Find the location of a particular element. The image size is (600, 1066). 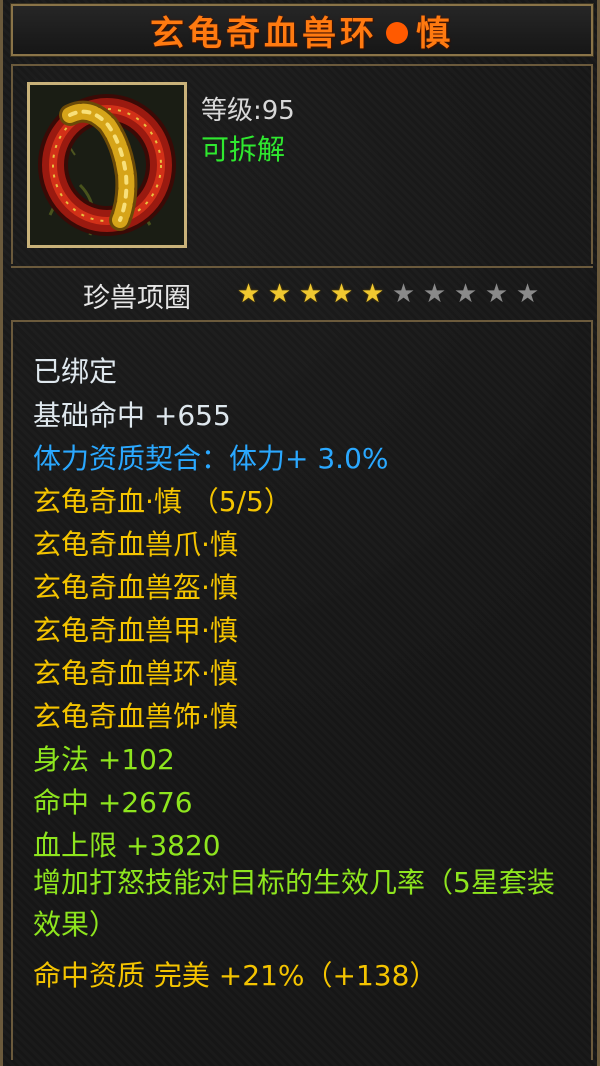

beast-collar-icon is located at coordinates (107, 165).